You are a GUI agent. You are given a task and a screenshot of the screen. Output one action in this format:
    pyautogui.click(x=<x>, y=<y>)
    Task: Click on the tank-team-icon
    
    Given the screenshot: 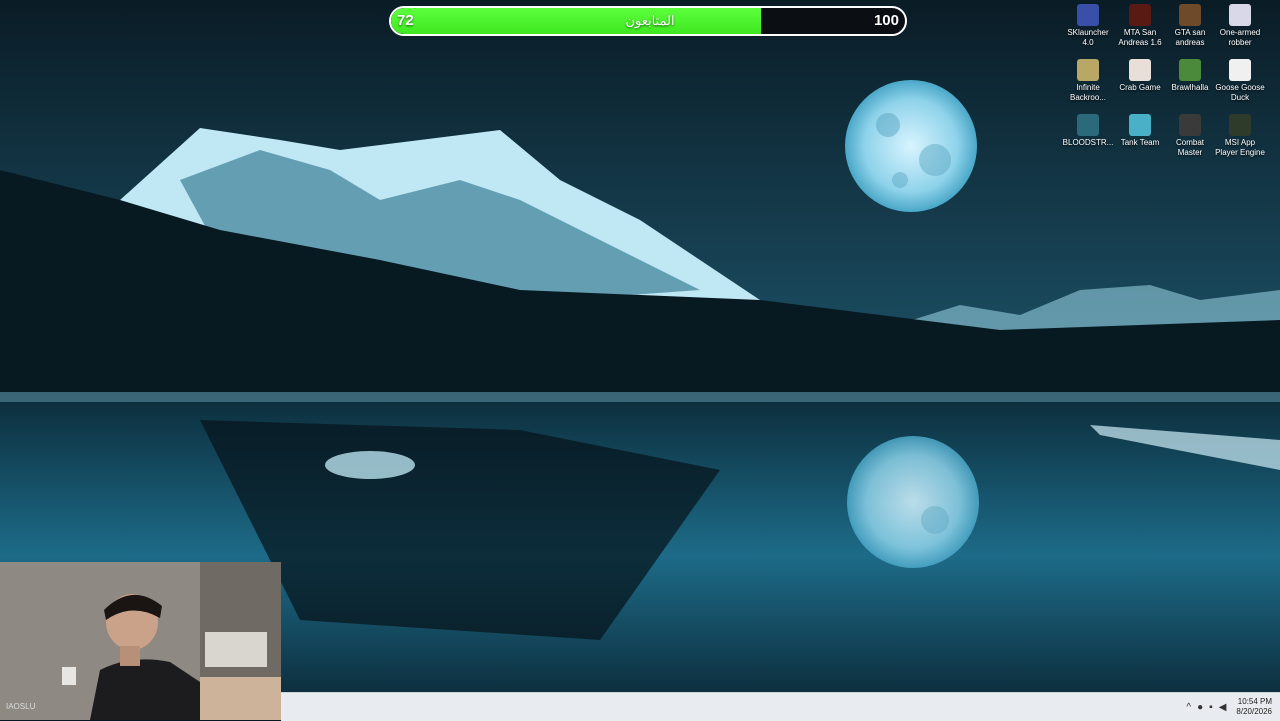 What is the action you would take?
    pyautogui.click(x=1140, y=125)
    